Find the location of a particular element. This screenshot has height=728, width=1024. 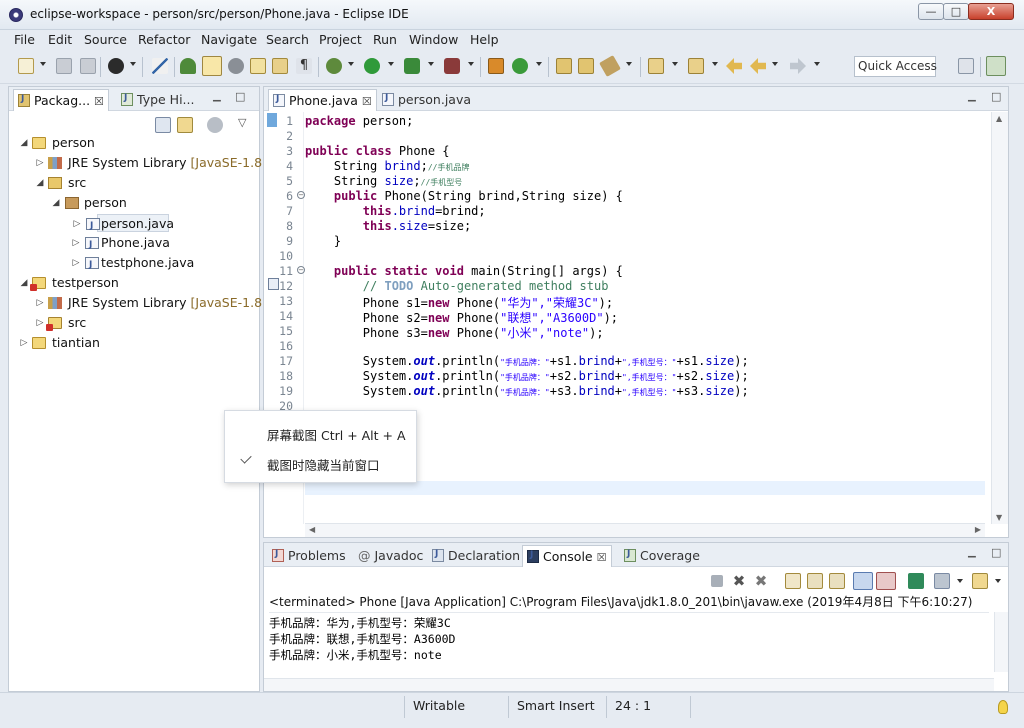

scroll-lock-icon is located at coordinates (815, 581).